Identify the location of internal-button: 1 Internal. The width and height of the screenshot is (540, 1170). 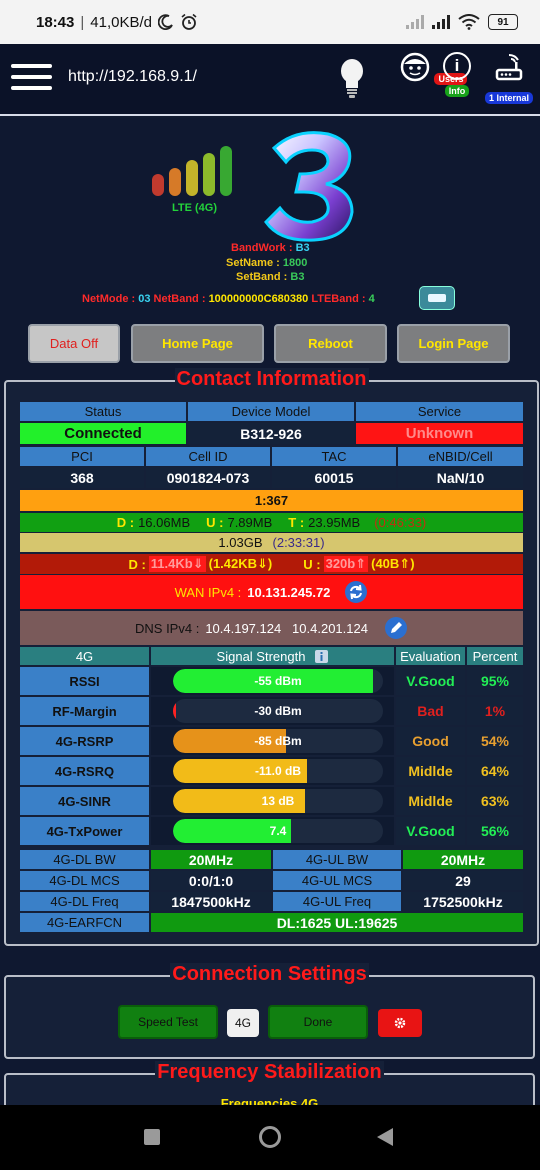
(509, 79).